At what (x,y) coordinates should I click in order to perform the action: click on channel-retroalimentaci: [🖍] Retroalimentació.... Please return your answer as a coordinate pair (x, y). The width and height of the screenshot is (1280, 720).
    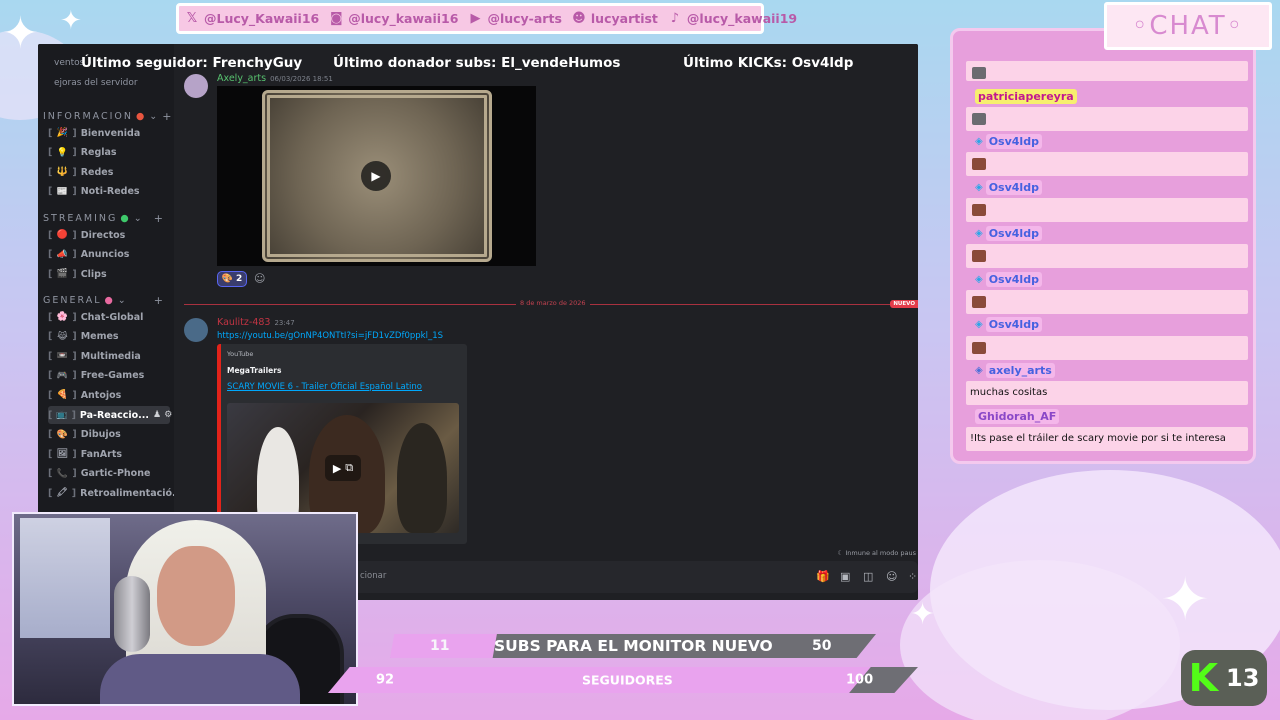
    Looking at the image, I should click on (115, 493).